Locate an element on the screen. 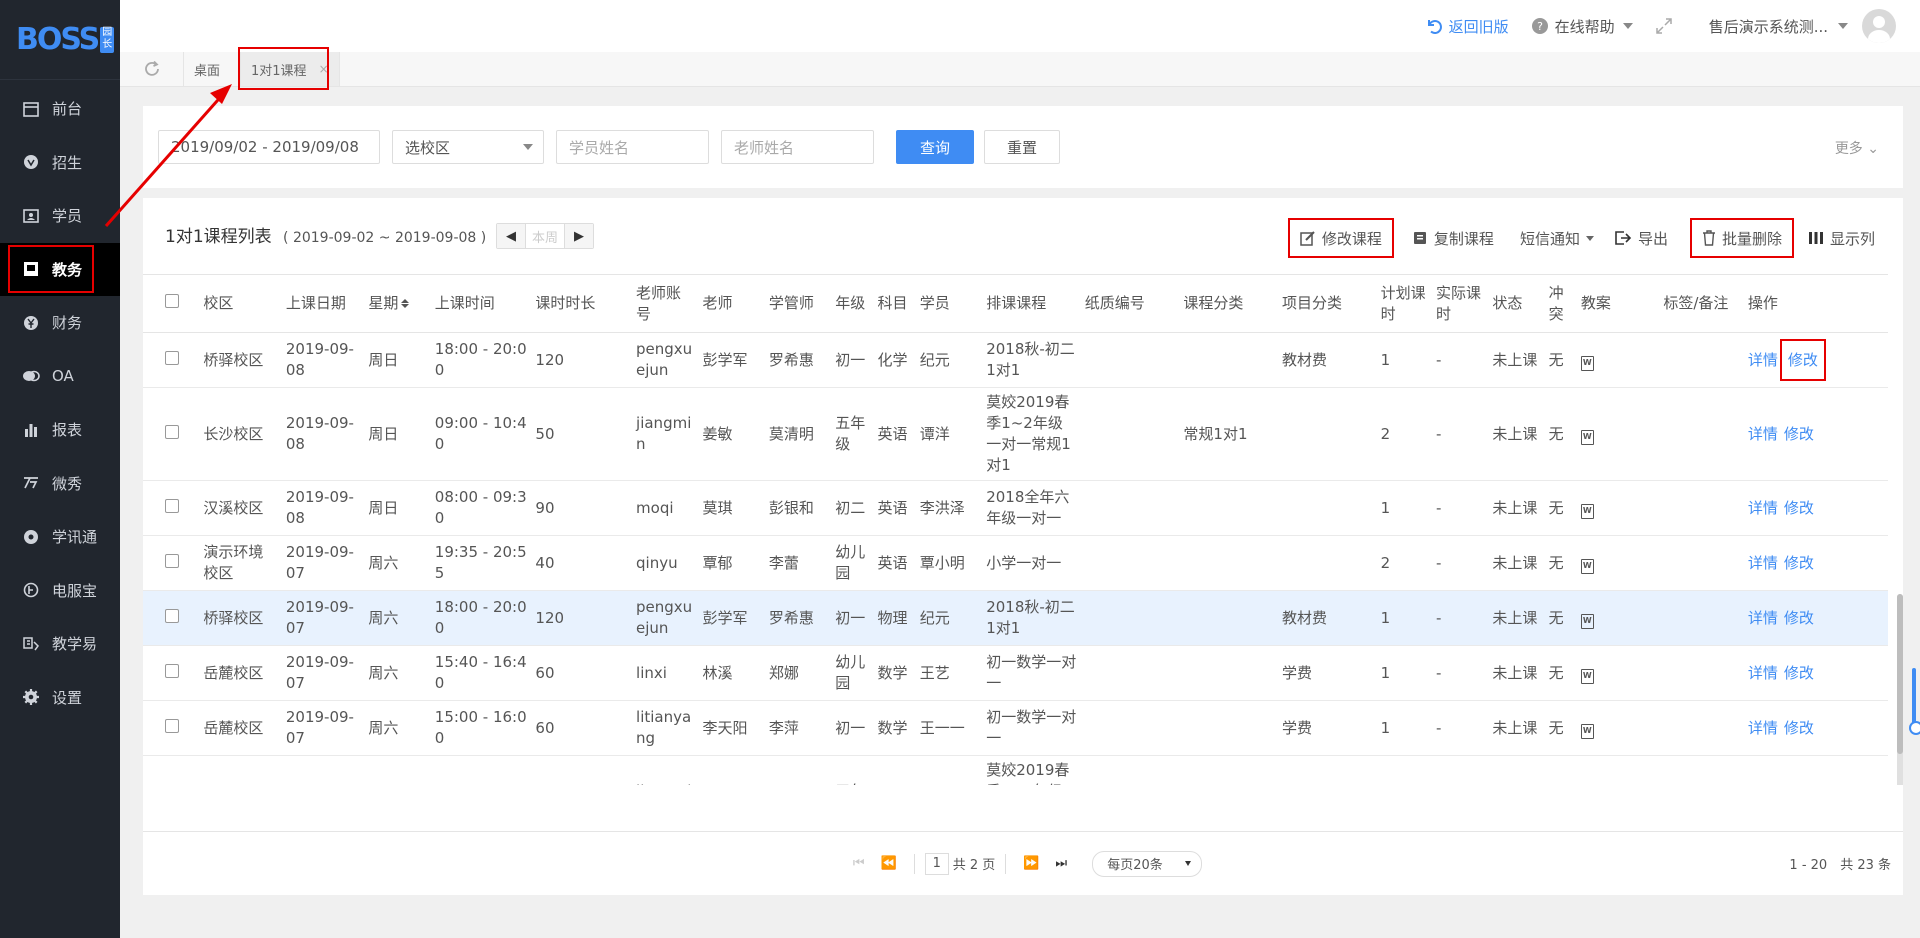 This screenshot has height=938, width=1920. sidebar-item-1: 前台 is located at coordinates (60, 109).